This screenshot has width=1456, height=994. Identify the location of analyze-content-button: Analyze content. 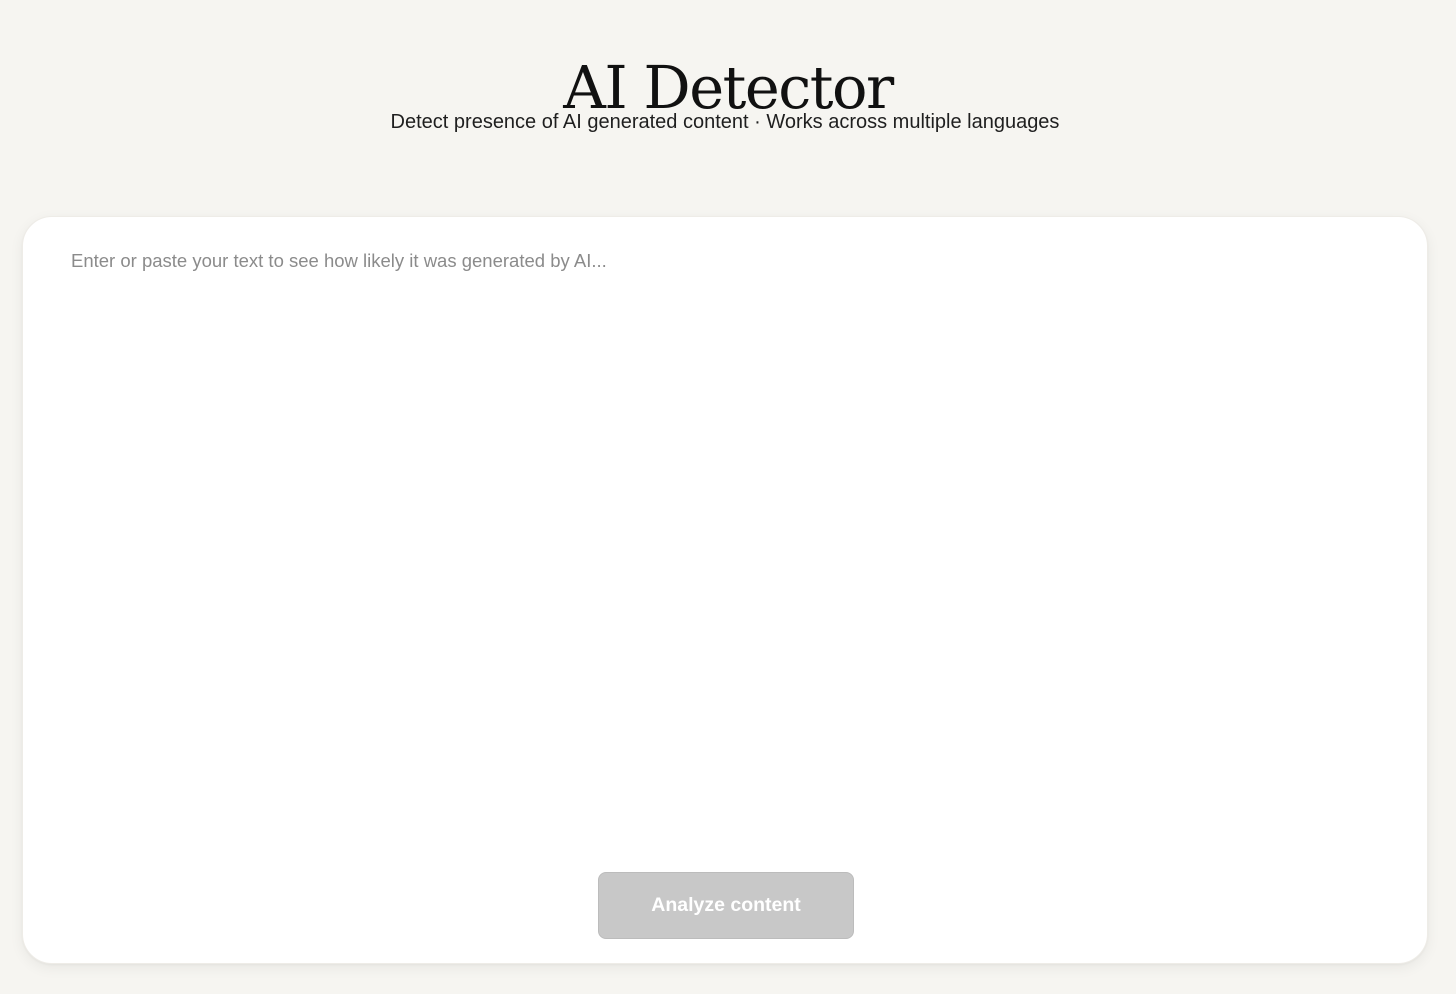
(726, 905).